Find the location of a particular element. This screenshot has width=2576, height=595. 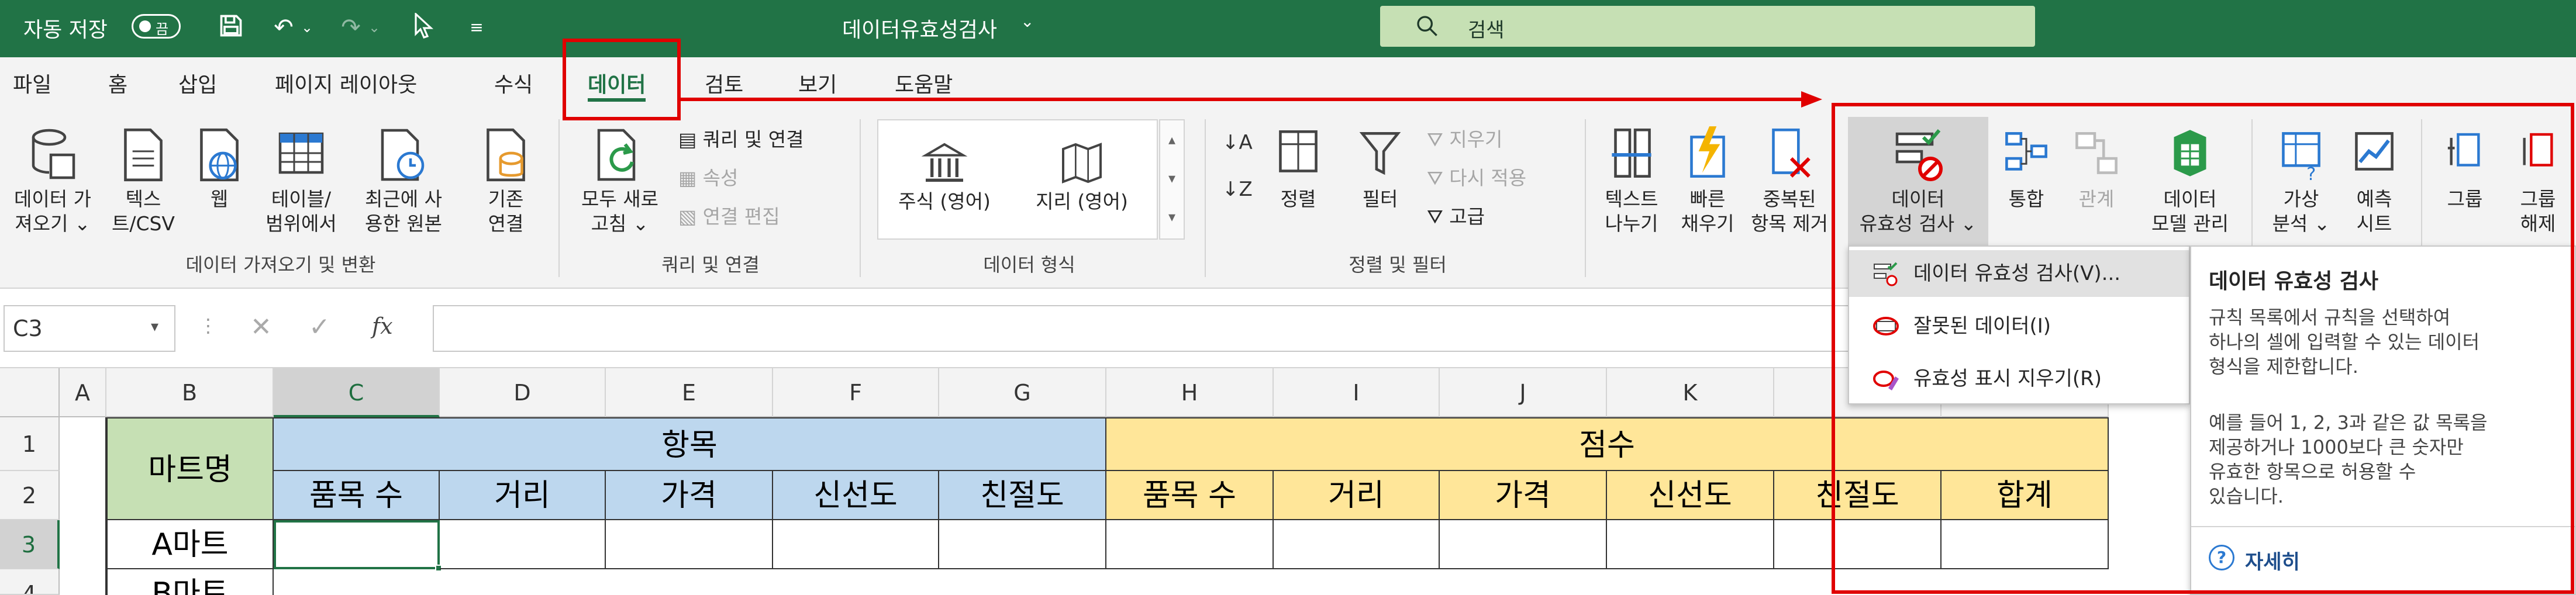

from-table-range-button: 테이블/범위에서 is located at coordinates (301, 179).